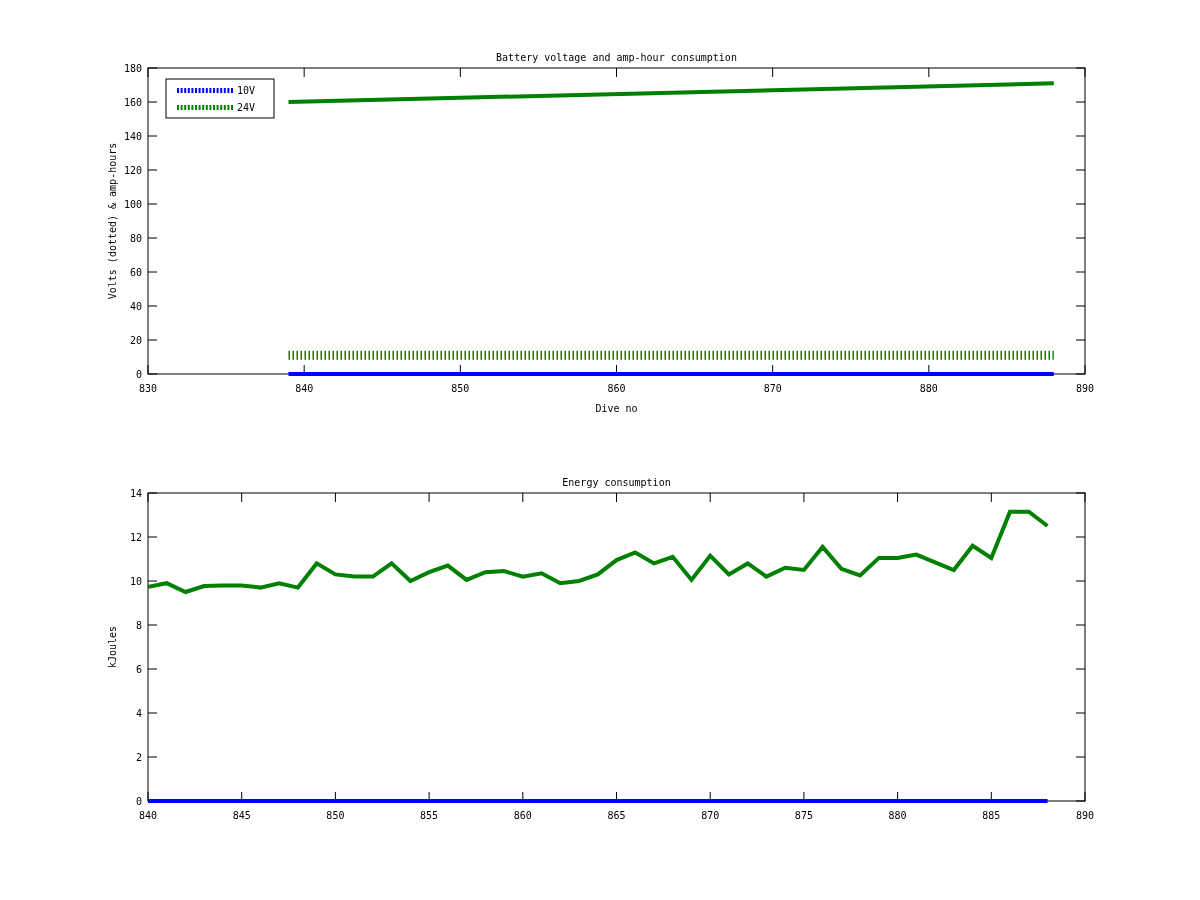 This screenshot has height=900, width=1200. I want to click on chart-title: Battery voltage and amp-hour consumption, so click(616, 57).